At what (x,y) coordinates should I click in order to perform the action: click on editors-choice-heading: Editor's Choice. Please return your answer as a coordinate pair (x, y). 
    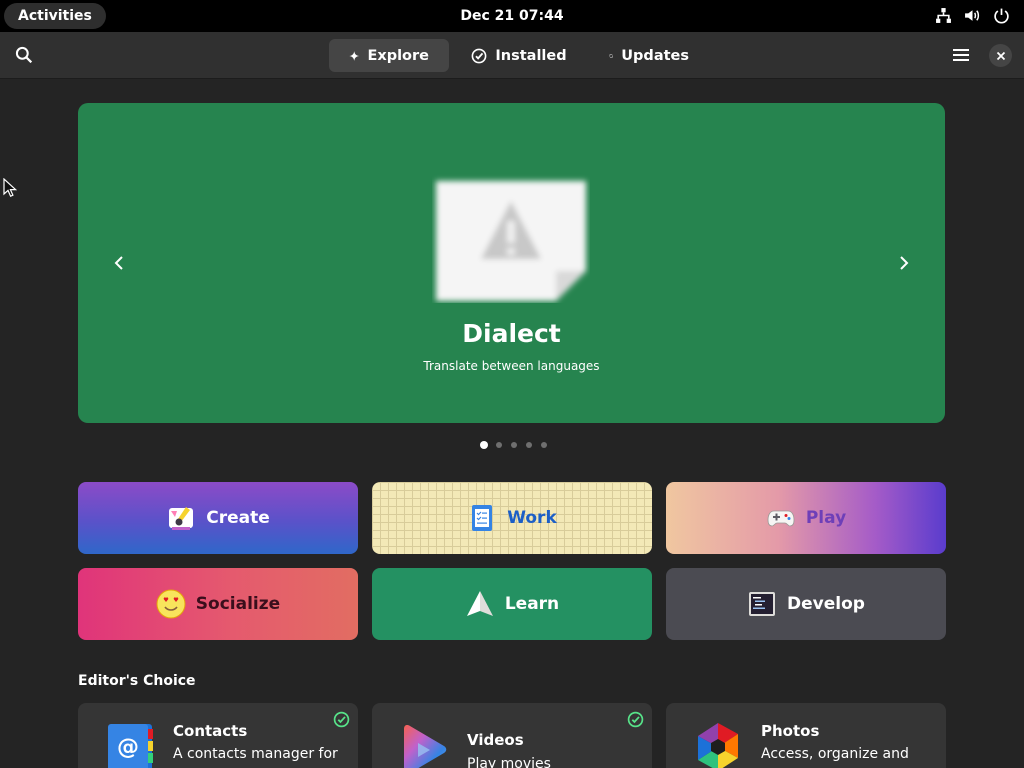
    Looking at the image, I should click on (137, 681).